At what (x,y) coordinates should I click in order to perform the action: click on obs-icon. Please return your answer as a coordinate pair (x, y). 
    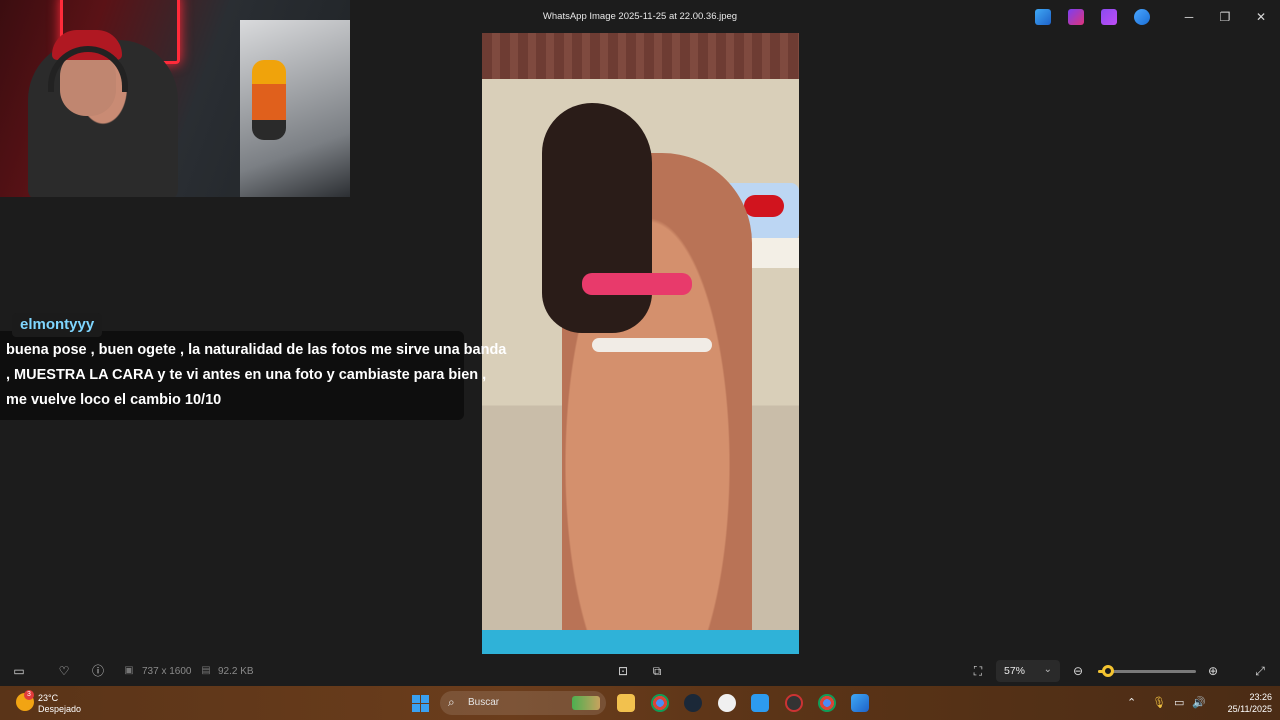
    Looking at the image, I should click on (727, 703).